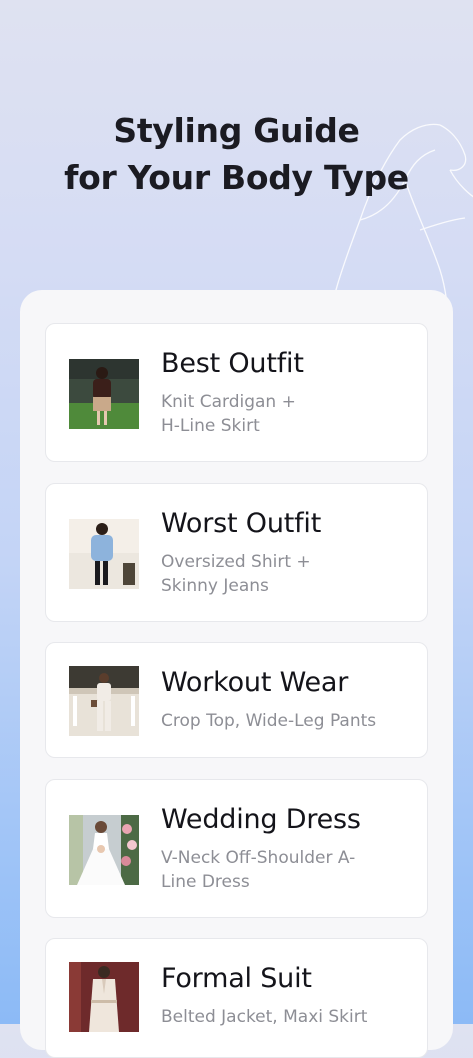 This screenshot has height=1058, width=473. I want to click on card-title: Formal Suit, so click(236, 978).